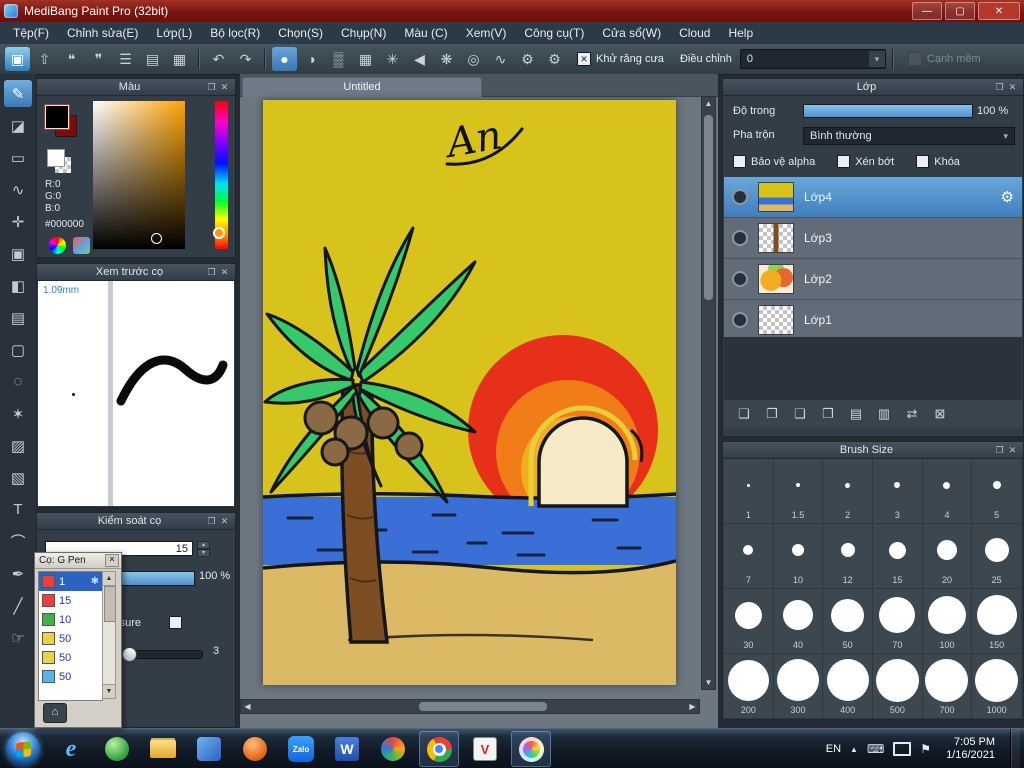  Describe the element at coordinates (136, 87) in the screenshot. I see `color-panel-header: x Màu ❐ ✕` at that location.